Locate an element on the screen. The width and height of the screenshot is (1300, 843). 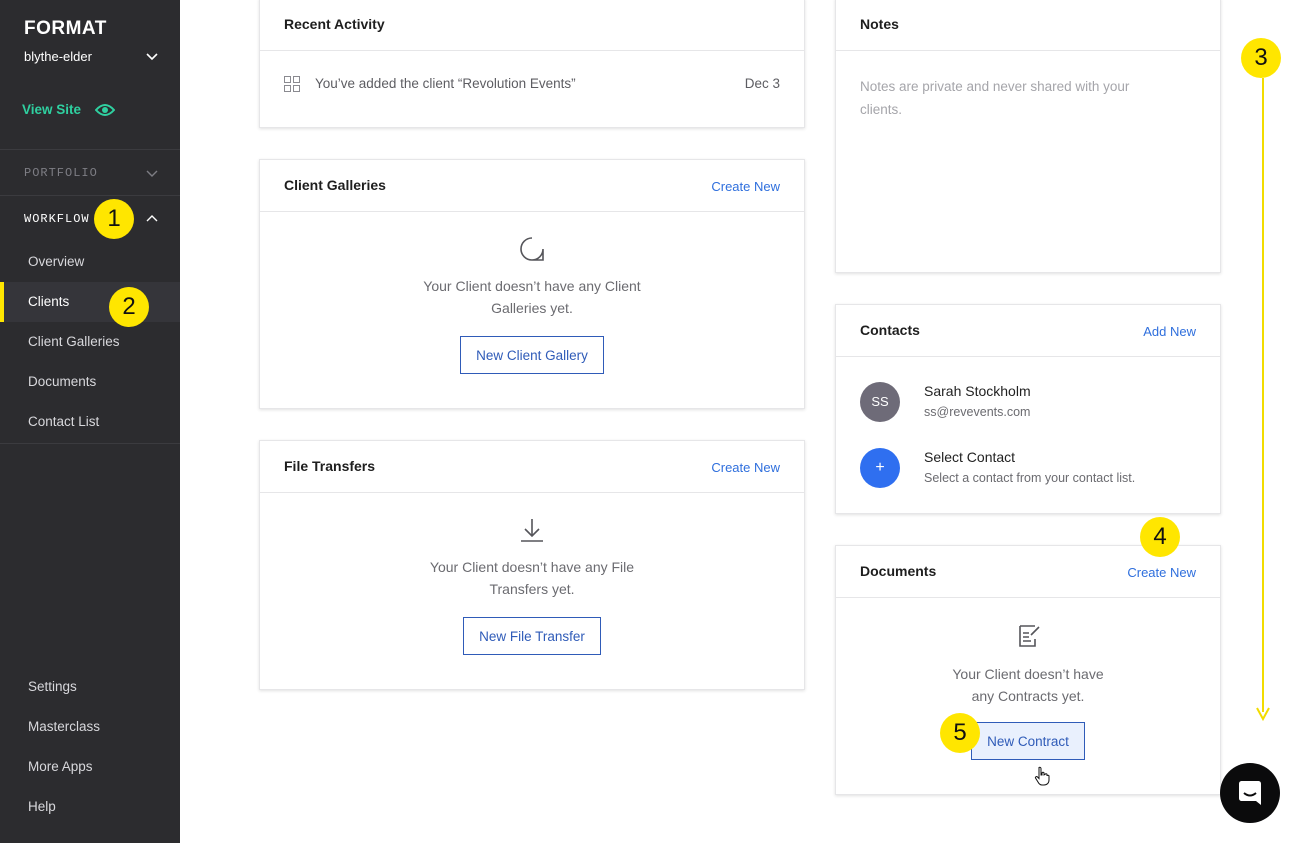
annotation-badge: 2 is located at coordinates (129, 307).